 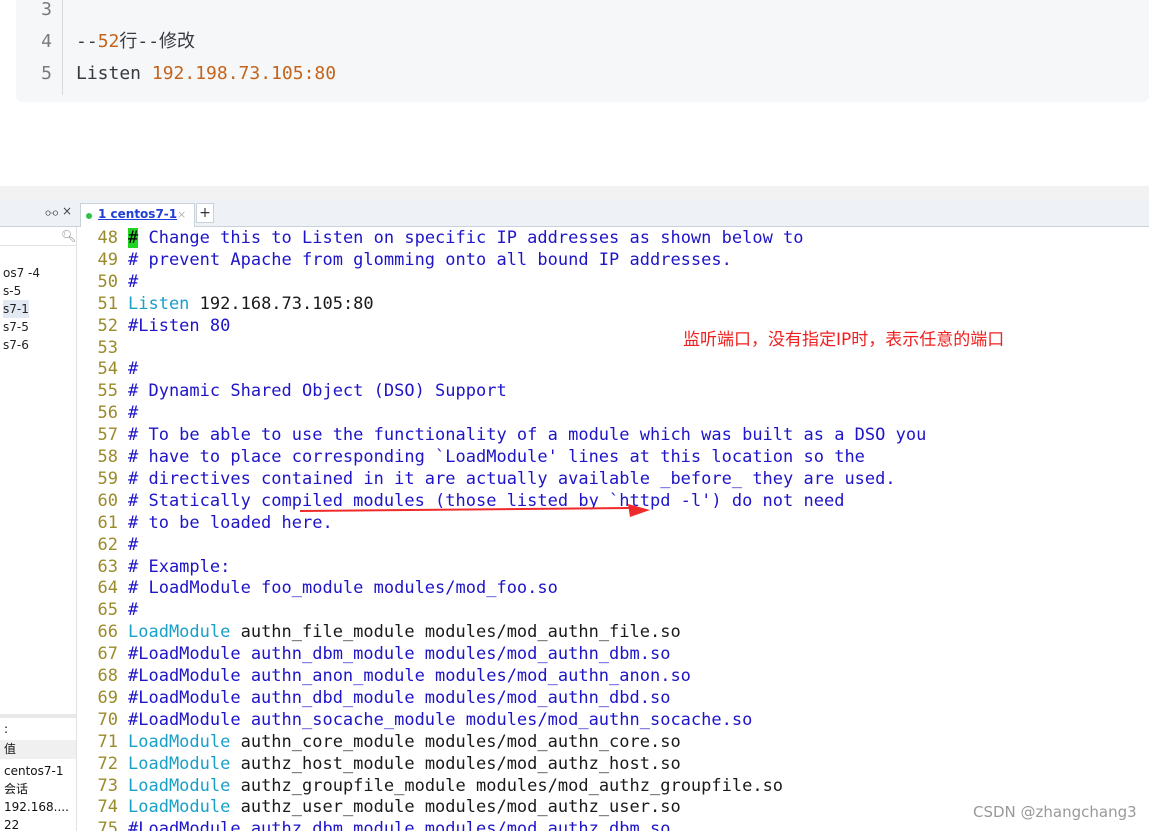 What do you see at coordinates (107, 478) in the screenshot?
I see `line-number: 59` at bounding box center [107, 478].